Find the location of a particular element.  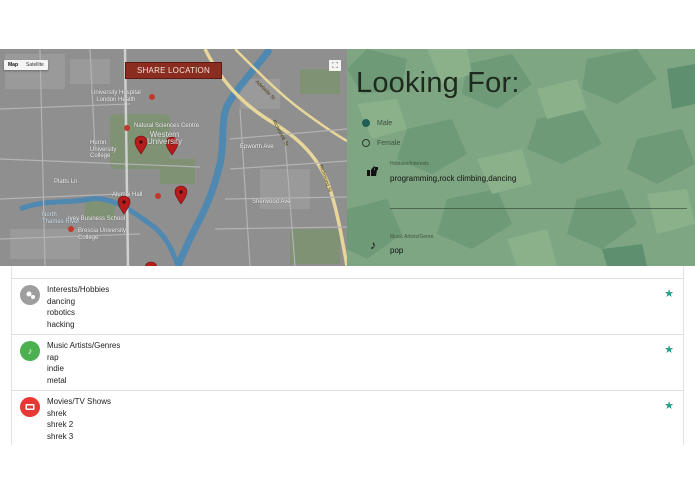

map-label-brescia: Brescia University College is located at coordinates (102, 234).